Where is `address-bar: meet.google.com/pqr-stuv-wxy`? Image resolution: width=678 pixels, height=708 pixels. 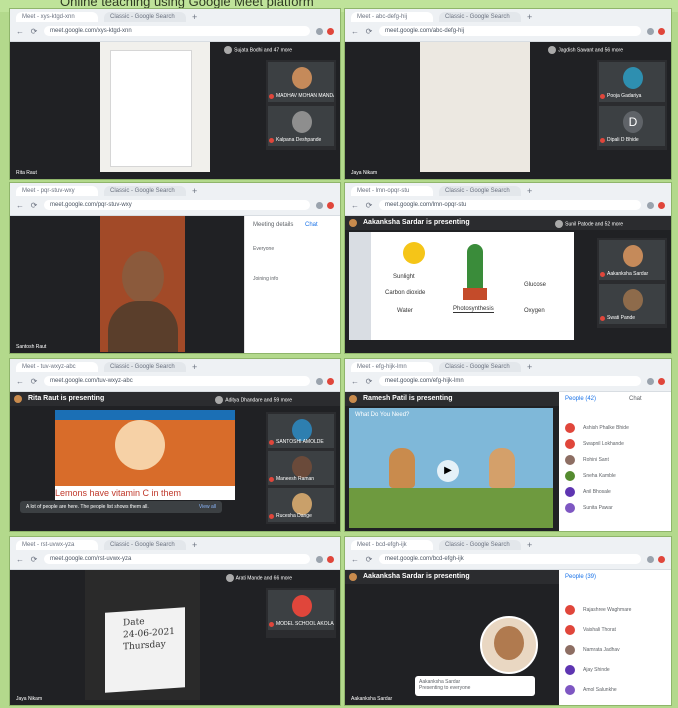 address-bar: meet.google.com/pqr-stuv-wxy is located at coordinates (177, 205).